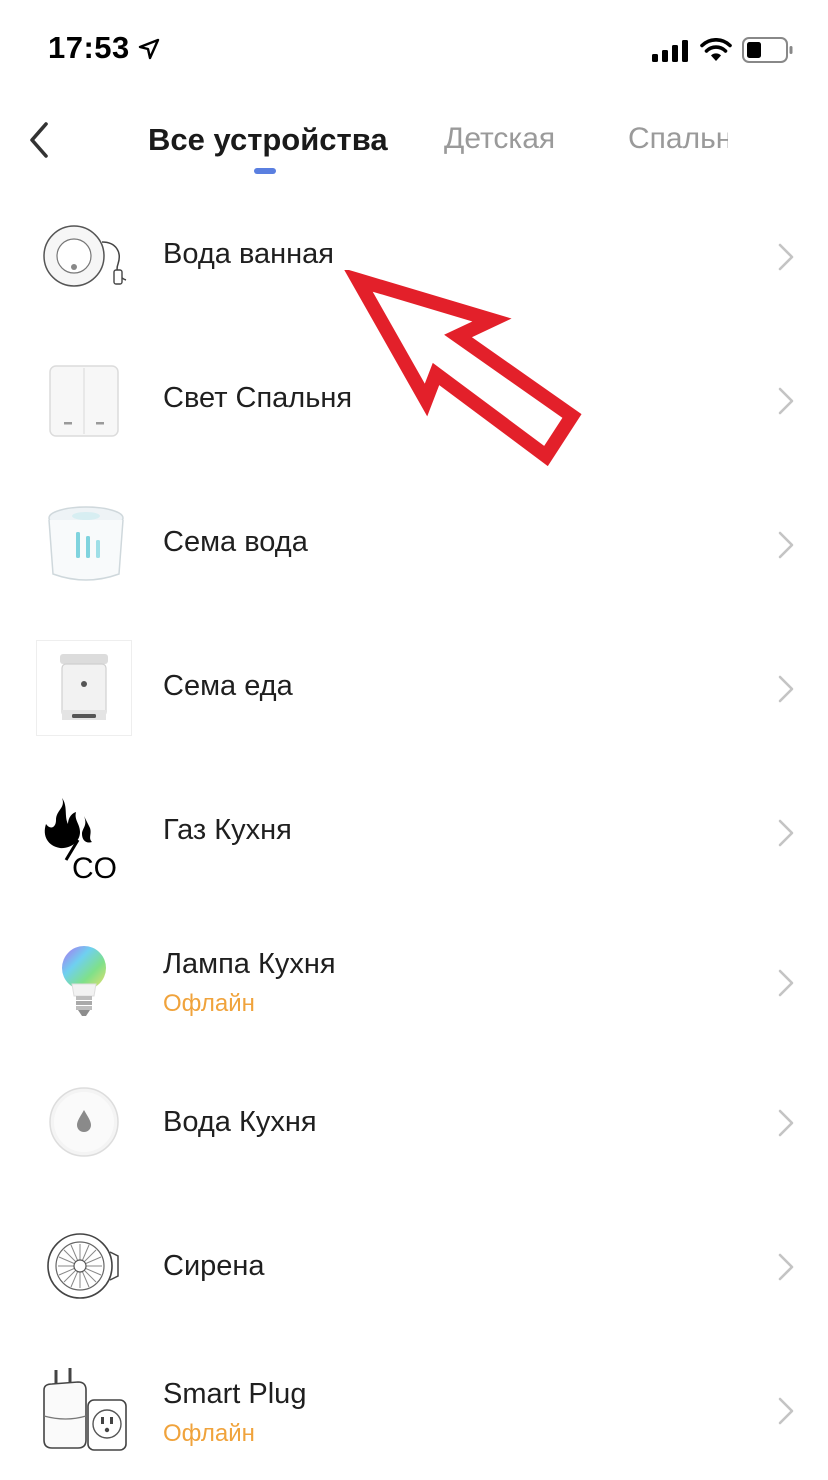 Image resolution: width=828 pixels, height=1480 pixels. Describe the element at coordinates (149, 49) in the screenshot. I see `location-arrow-icon` at that location.